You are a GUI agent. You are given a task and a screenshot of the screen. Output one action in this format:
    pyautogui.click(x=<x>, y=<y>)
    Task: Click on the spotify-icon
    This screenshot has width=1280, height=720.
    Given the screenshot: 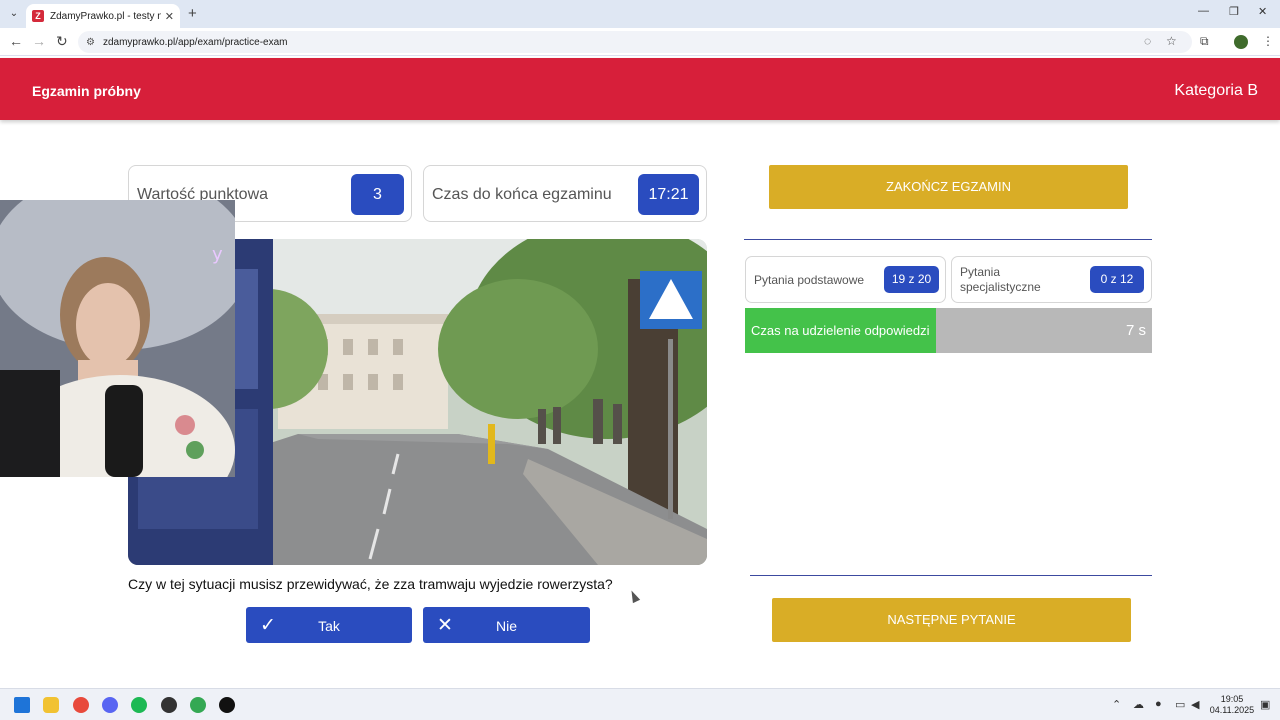 What is the action you would take?
    pyautogui.click(x=139, y=705)
    